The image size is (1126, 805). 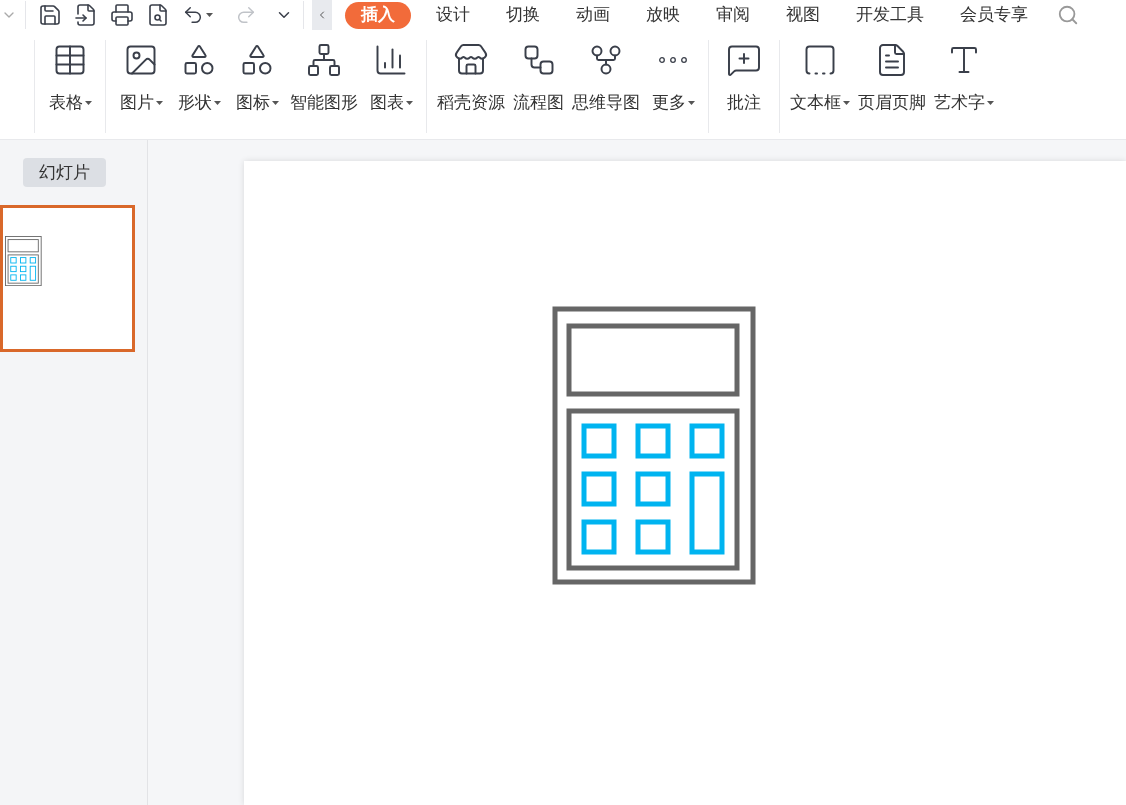 What do you see at coordinates (523, 15) in the screenshot?
I see `ribbon-tab: 切换` at bounding box center [523, 15].